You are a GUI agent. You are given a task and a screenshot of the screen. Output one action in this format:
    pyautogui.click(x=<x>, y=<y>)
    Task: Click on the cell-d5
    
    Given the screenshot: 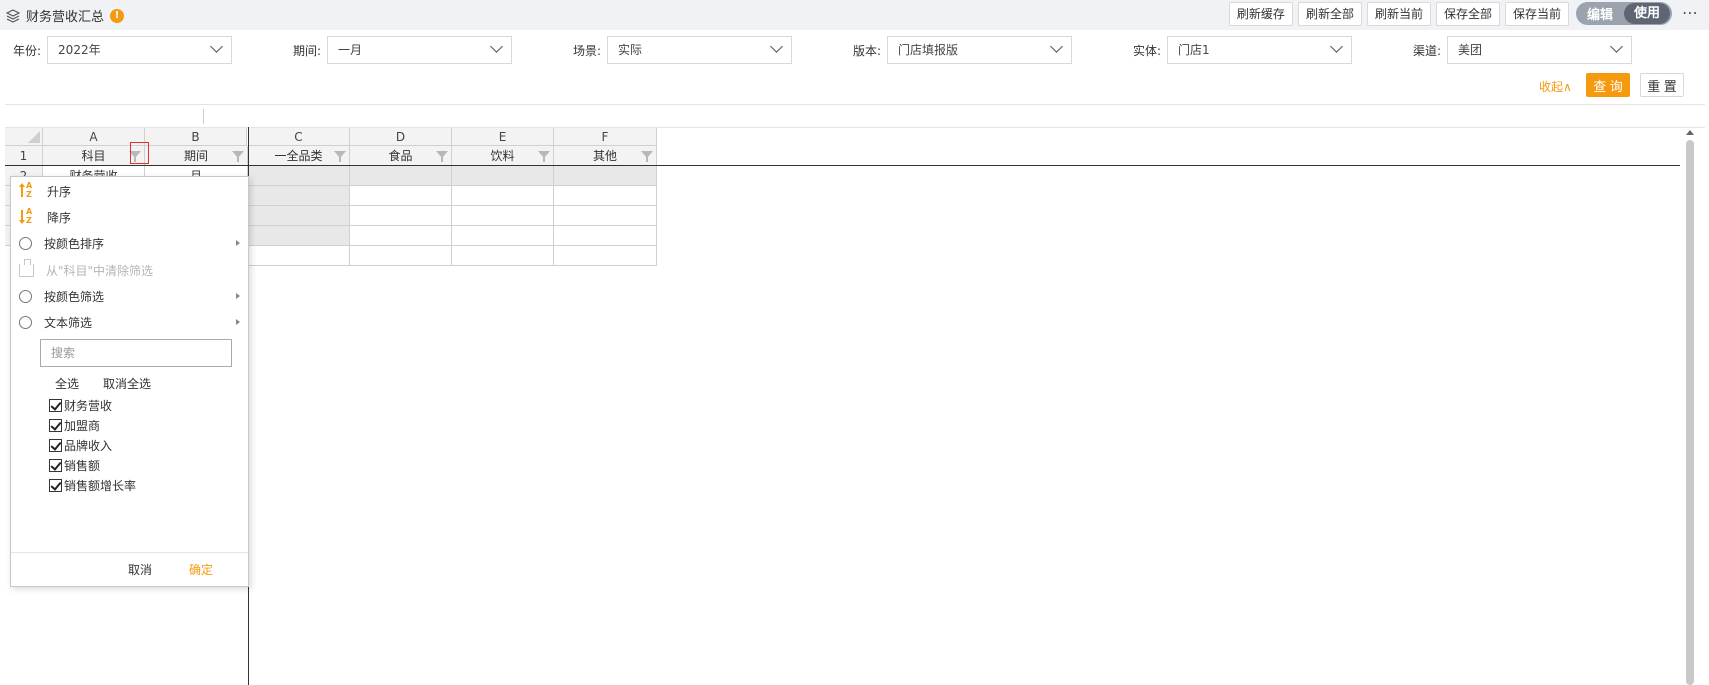 What is the action you would take?
    pyautogui.click(x=401, y=236)
    